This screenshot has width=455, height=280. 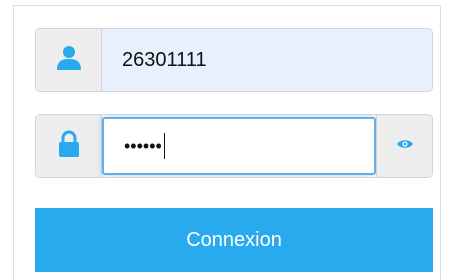 What do you see at coordinates (143, 146) in the screenshot?
I see `password-mask: ••••••` at bounding box center [143, 146].